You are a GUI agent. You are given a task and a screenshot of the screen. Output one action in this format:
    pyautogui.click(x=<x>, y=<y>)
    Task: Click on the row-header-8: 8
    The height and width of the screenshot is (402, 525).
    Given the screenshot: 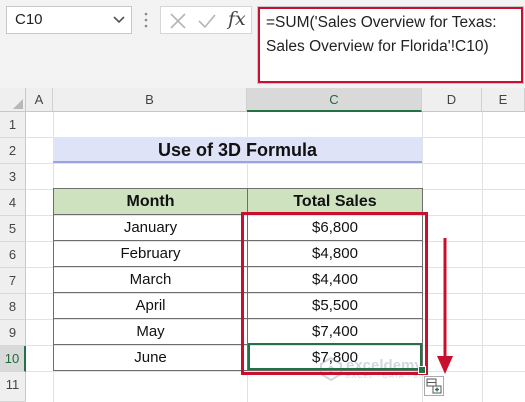 What is the action you would take?
    pyautogui.click(x=13, y=307)
    